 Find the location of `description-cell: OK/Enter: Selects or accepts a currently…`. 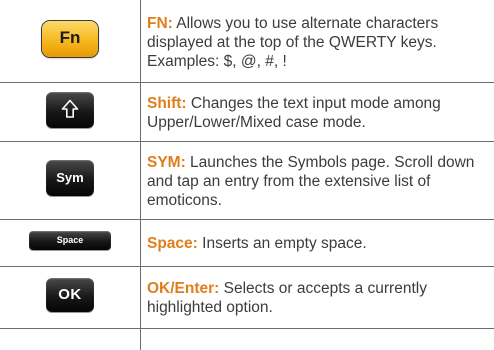

description-cell: OK/Enter: Selects or accepts a currently… is located at coordinates (317, 298).